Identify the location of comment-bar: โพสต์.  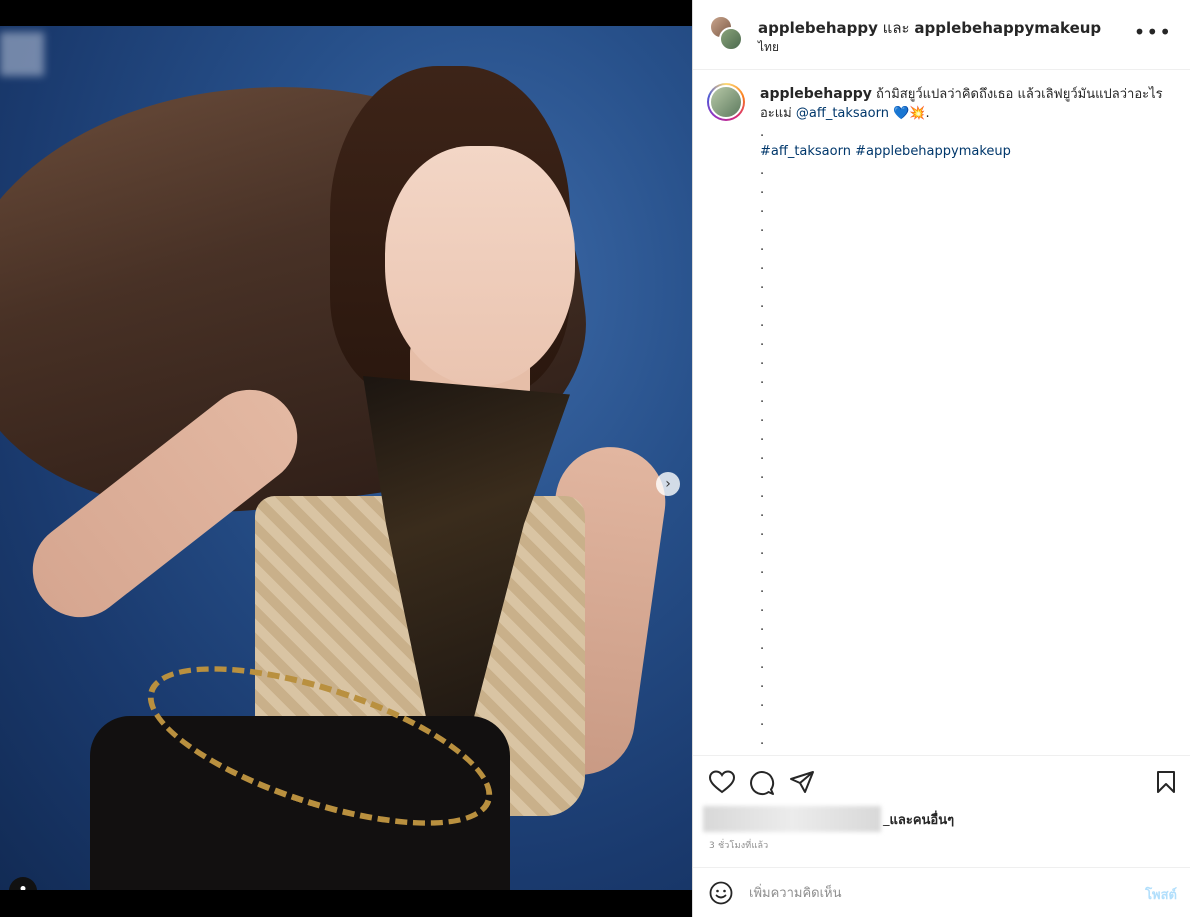
(941, 892).